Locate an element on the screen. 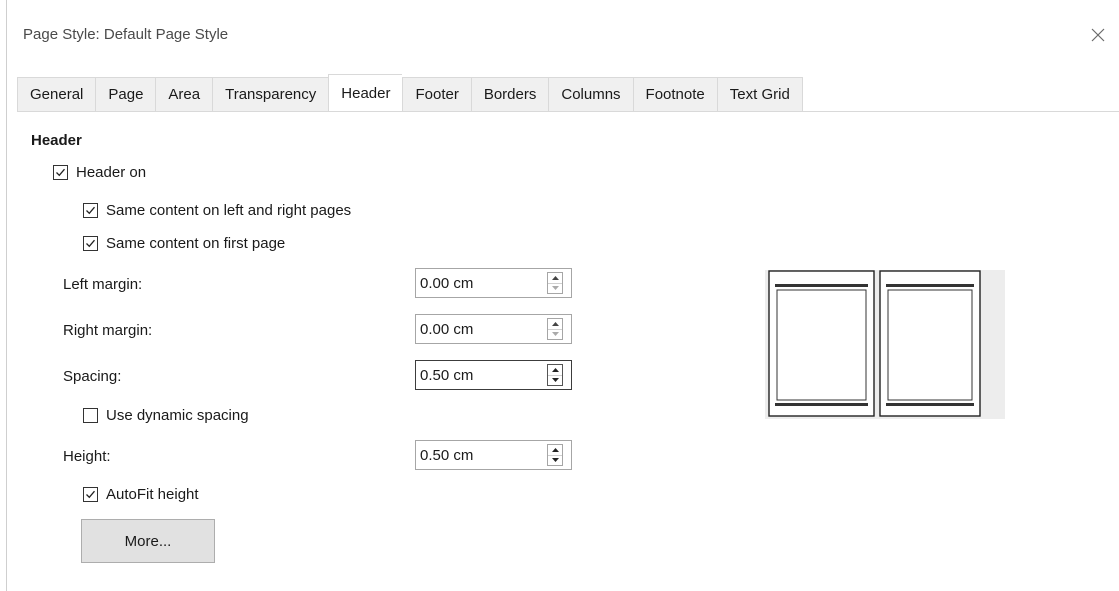 This screenshot has height=591, width=1119. right-margin-label: Right margin: is located at coordinates (108, 330).